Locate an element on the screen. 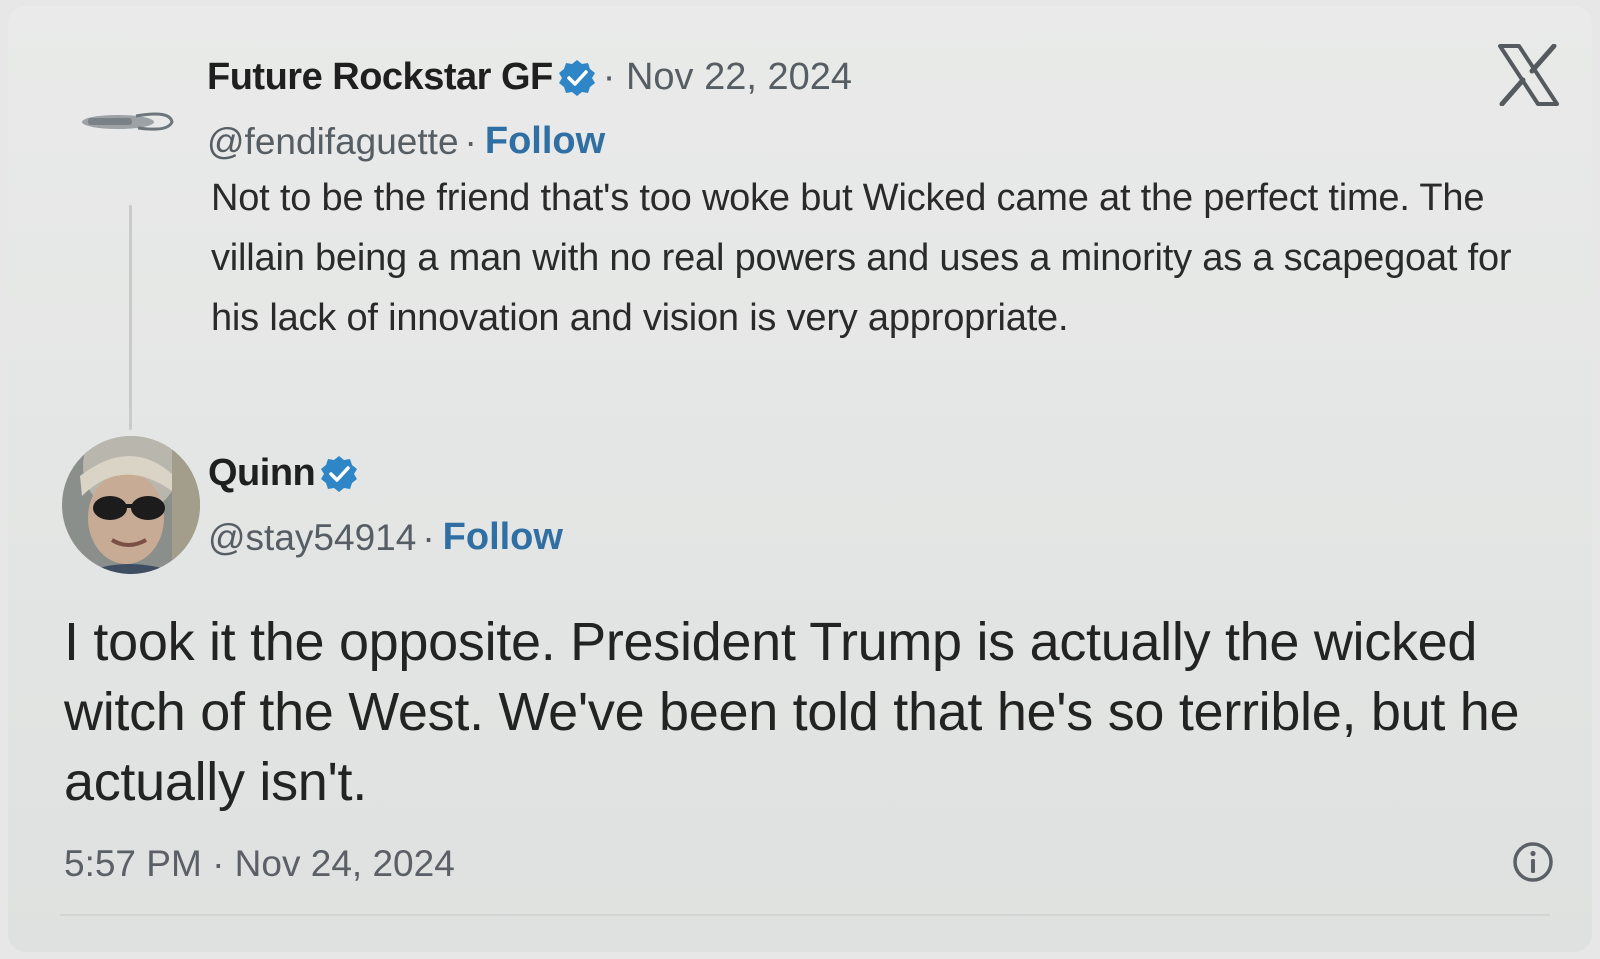 The width and height of the screenshot is (1600, 959). reply-follow-button: Follow is located at coordinates (503, 537).